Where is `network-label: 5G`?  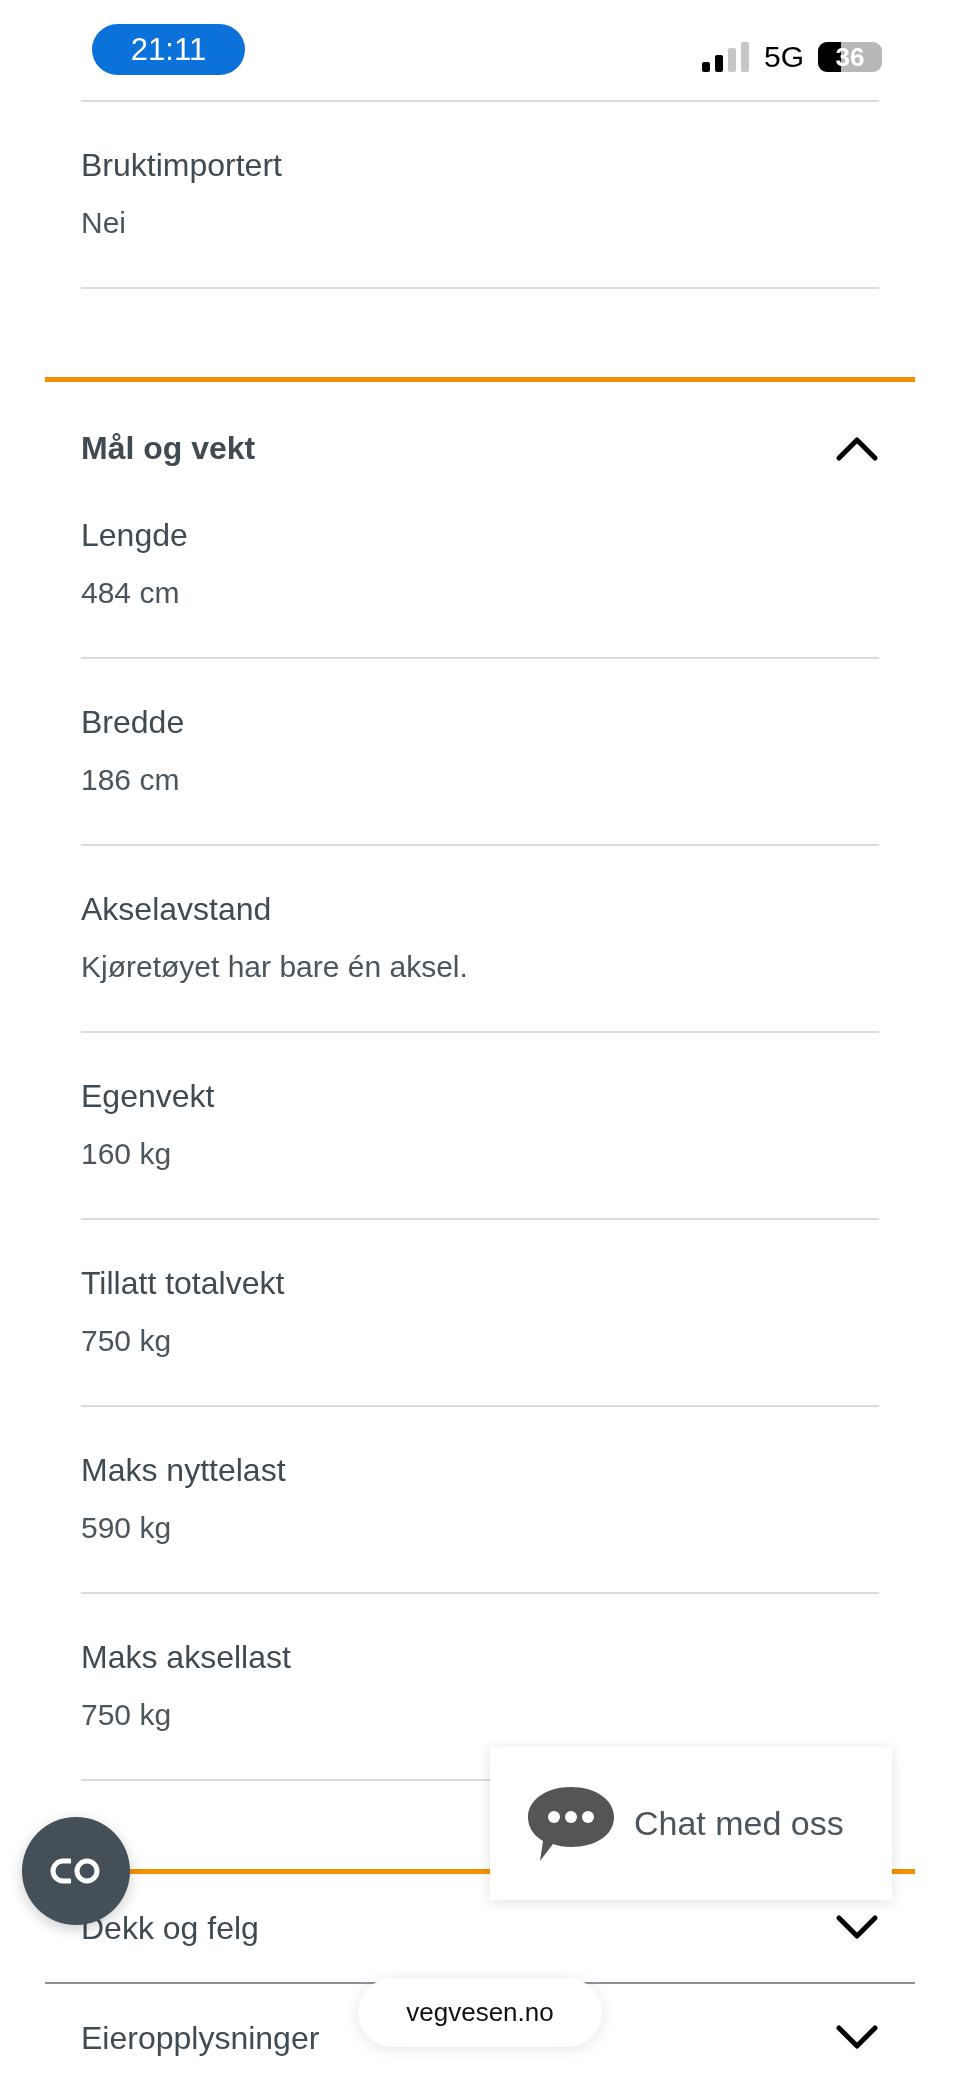
network-label: 5G is located at coordinates (783, 57).